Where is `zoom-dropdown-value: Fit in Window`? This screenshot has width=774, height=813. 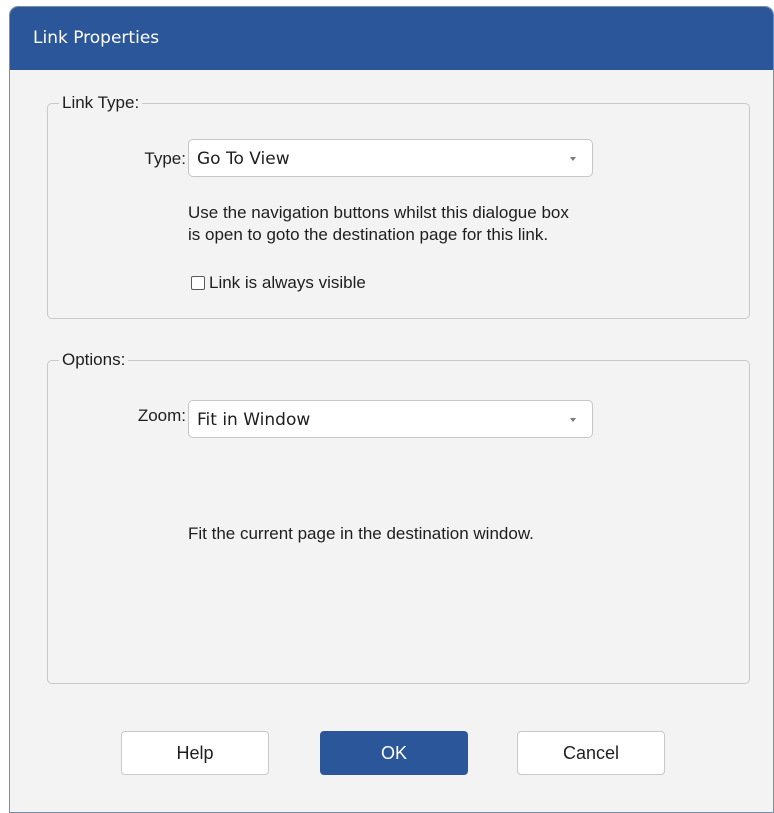
zoom-dropdown-value: Fit in Window is located at coordinates (254, 420).